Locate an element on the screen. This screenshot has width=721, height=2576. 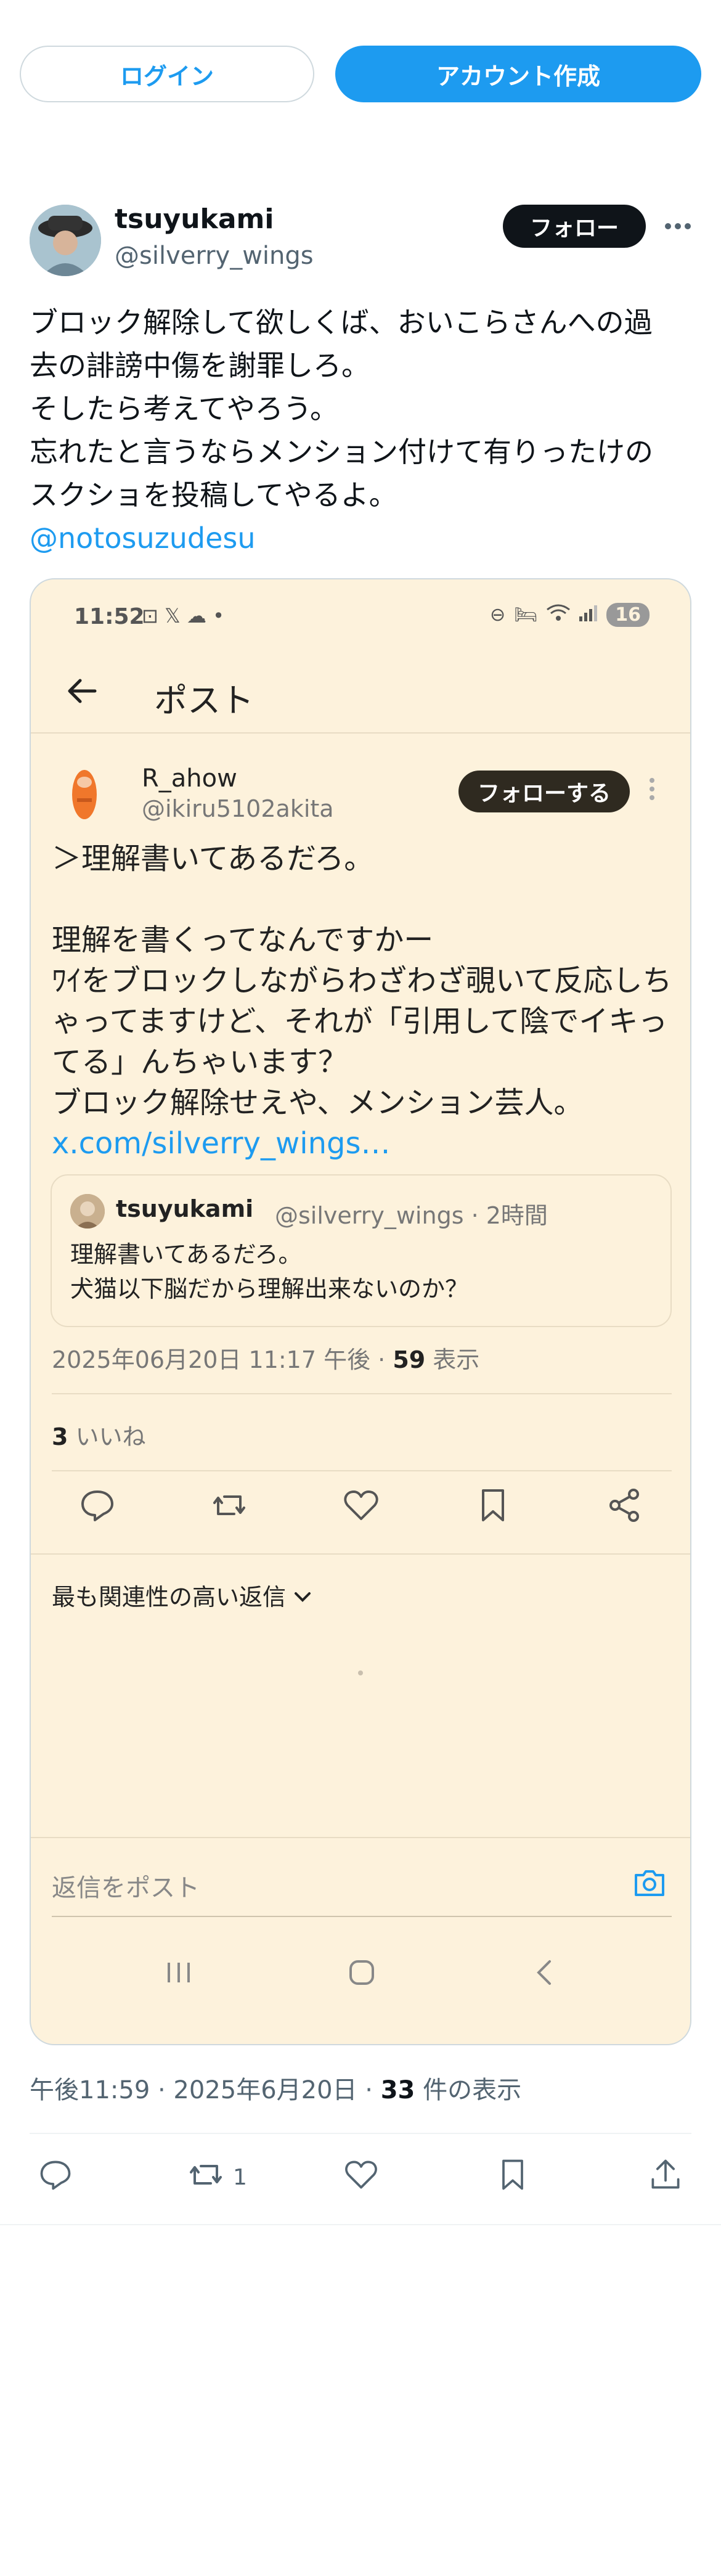
views-label: 件の表示 is located at coordinates (468, 2090).